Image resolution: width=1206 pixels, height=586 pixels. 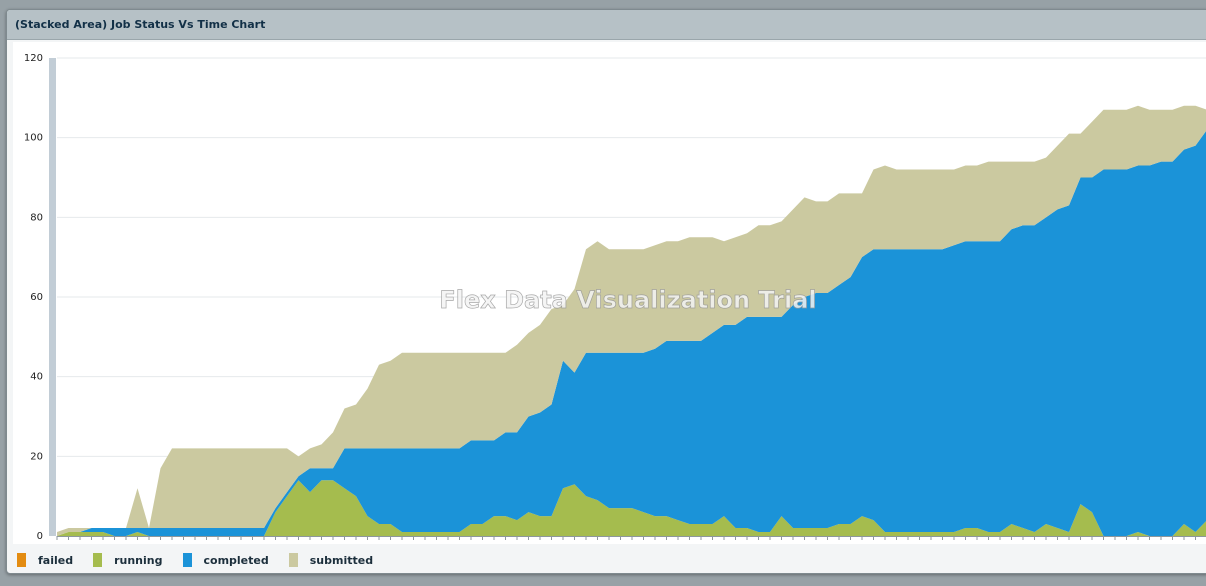 I want to click on y-tick-label-40: 40, so click(x=36, y=377).